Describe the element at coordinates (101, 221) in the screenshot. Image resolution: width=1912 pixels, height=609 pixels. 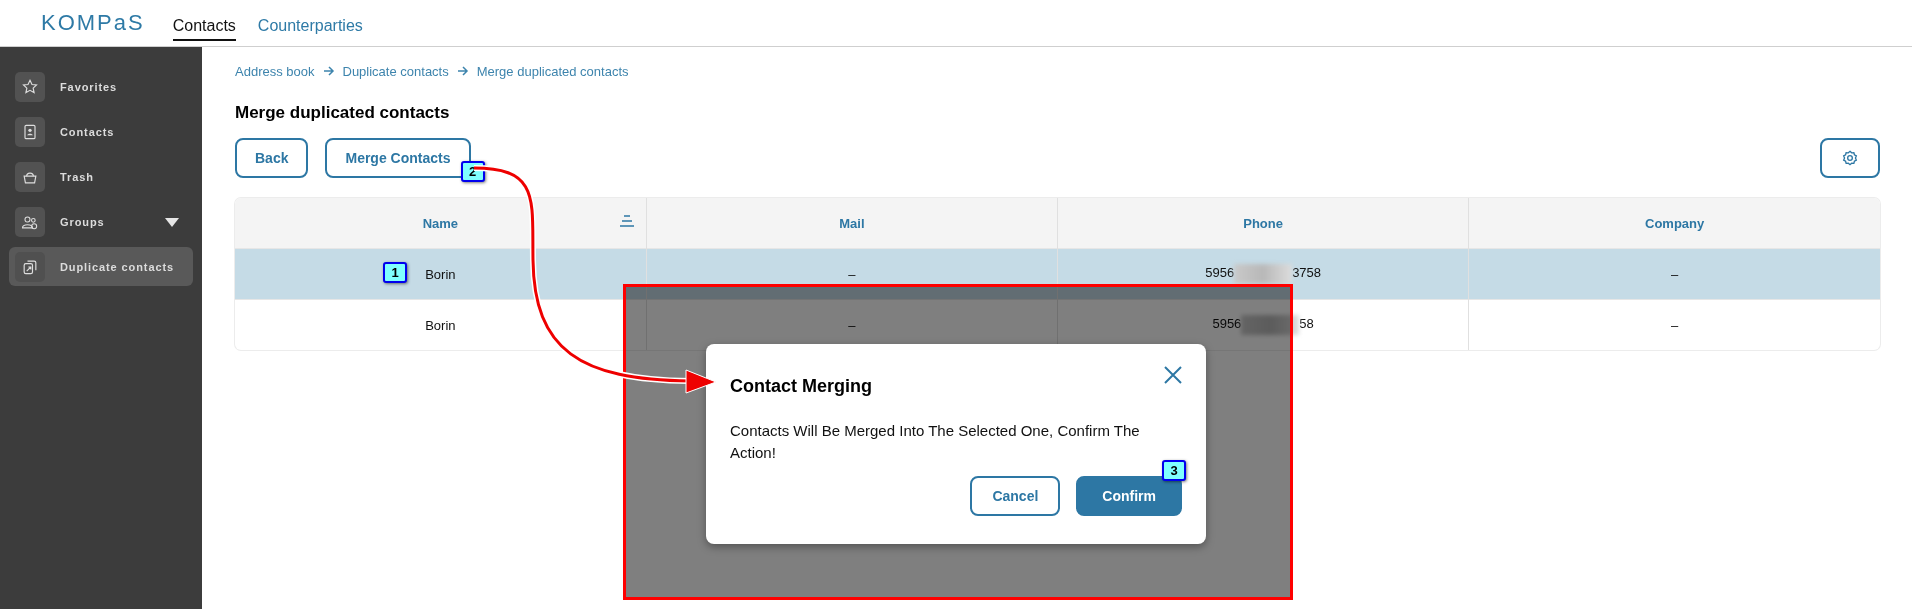
I see `sidebar-item: Groups` at that location.